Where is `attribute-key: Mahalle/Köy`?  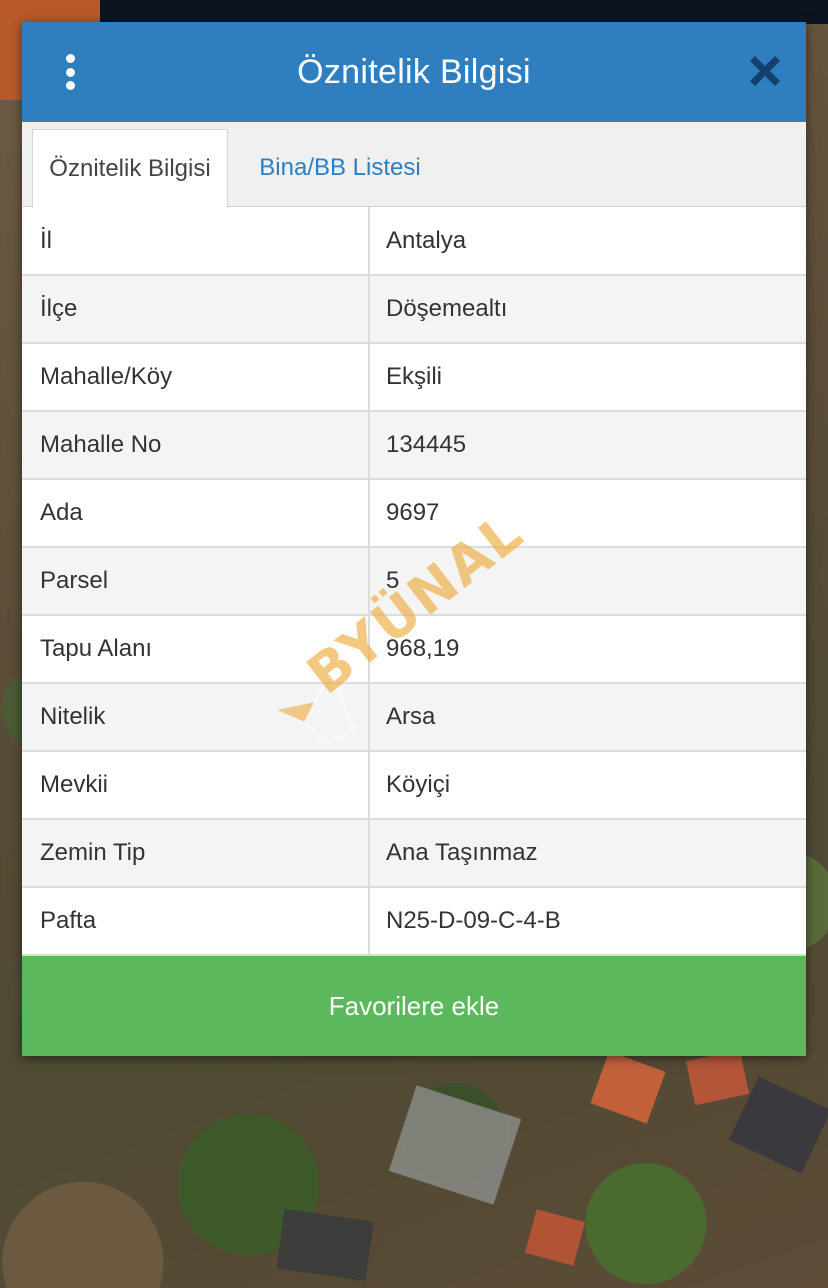 attribute-key: Mahalle/Köy is located at coordinates (196, 377).